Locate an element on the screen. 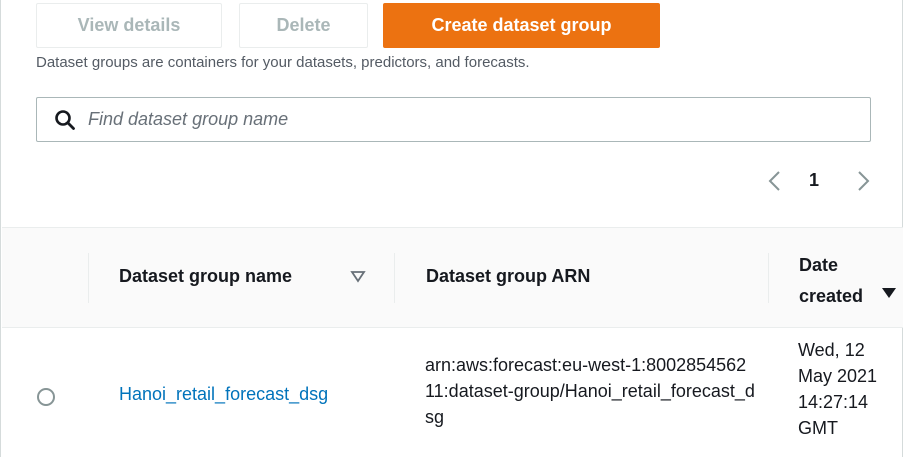 The width and height of the screenshot is (903, 457). delete-button: Delete is located at coordinates (303, 25).